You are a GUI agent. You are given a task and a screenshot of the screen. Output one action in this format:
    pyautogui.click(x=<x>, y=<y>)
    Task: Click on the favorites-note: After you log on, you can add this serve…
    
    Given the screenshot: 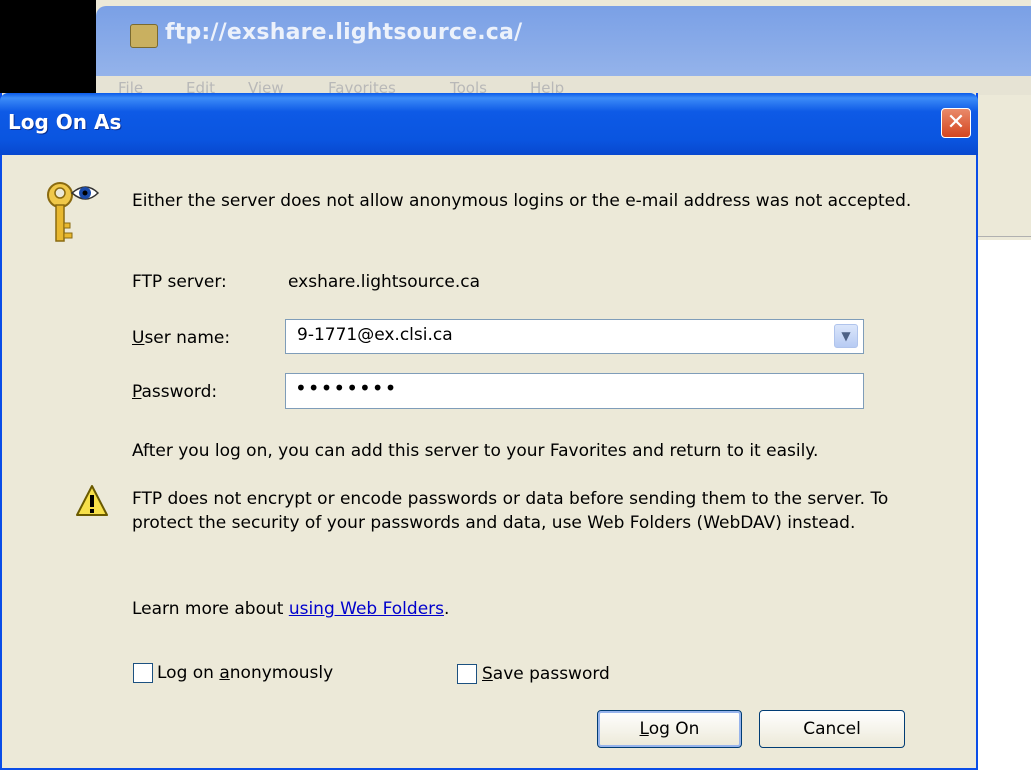 What is the action you would take?
    pyautogui.click(x=475, y=451)
    